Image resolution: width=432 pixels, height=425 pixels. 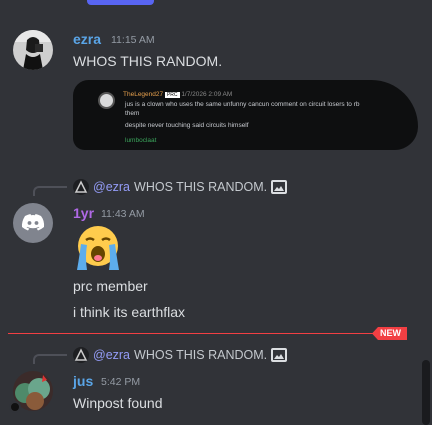 I want to click on reply-text: WHOS THIS RANDOM., so click(x=201, y=355).